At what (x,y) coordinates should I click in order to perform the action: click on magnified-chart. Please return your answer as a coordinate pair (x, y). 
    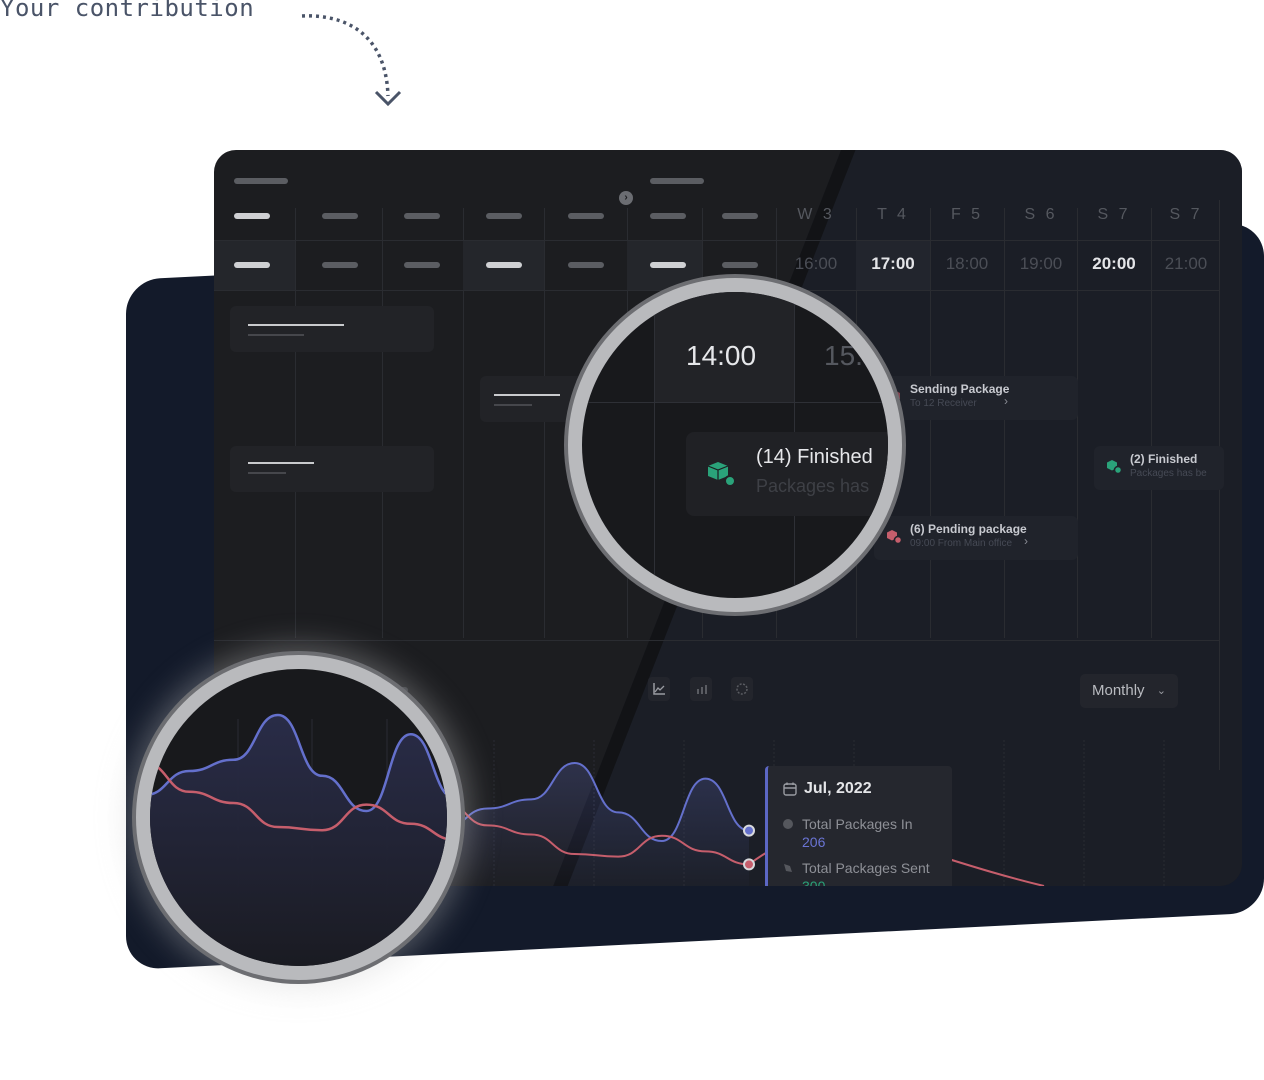
    Looking at the image, I should click on (298, 839).